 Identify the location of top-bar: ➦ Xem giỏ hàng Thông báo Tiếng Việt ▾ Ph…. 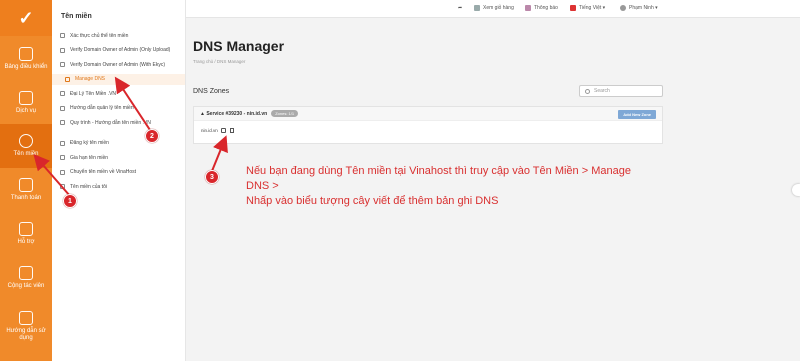
(493, 9).